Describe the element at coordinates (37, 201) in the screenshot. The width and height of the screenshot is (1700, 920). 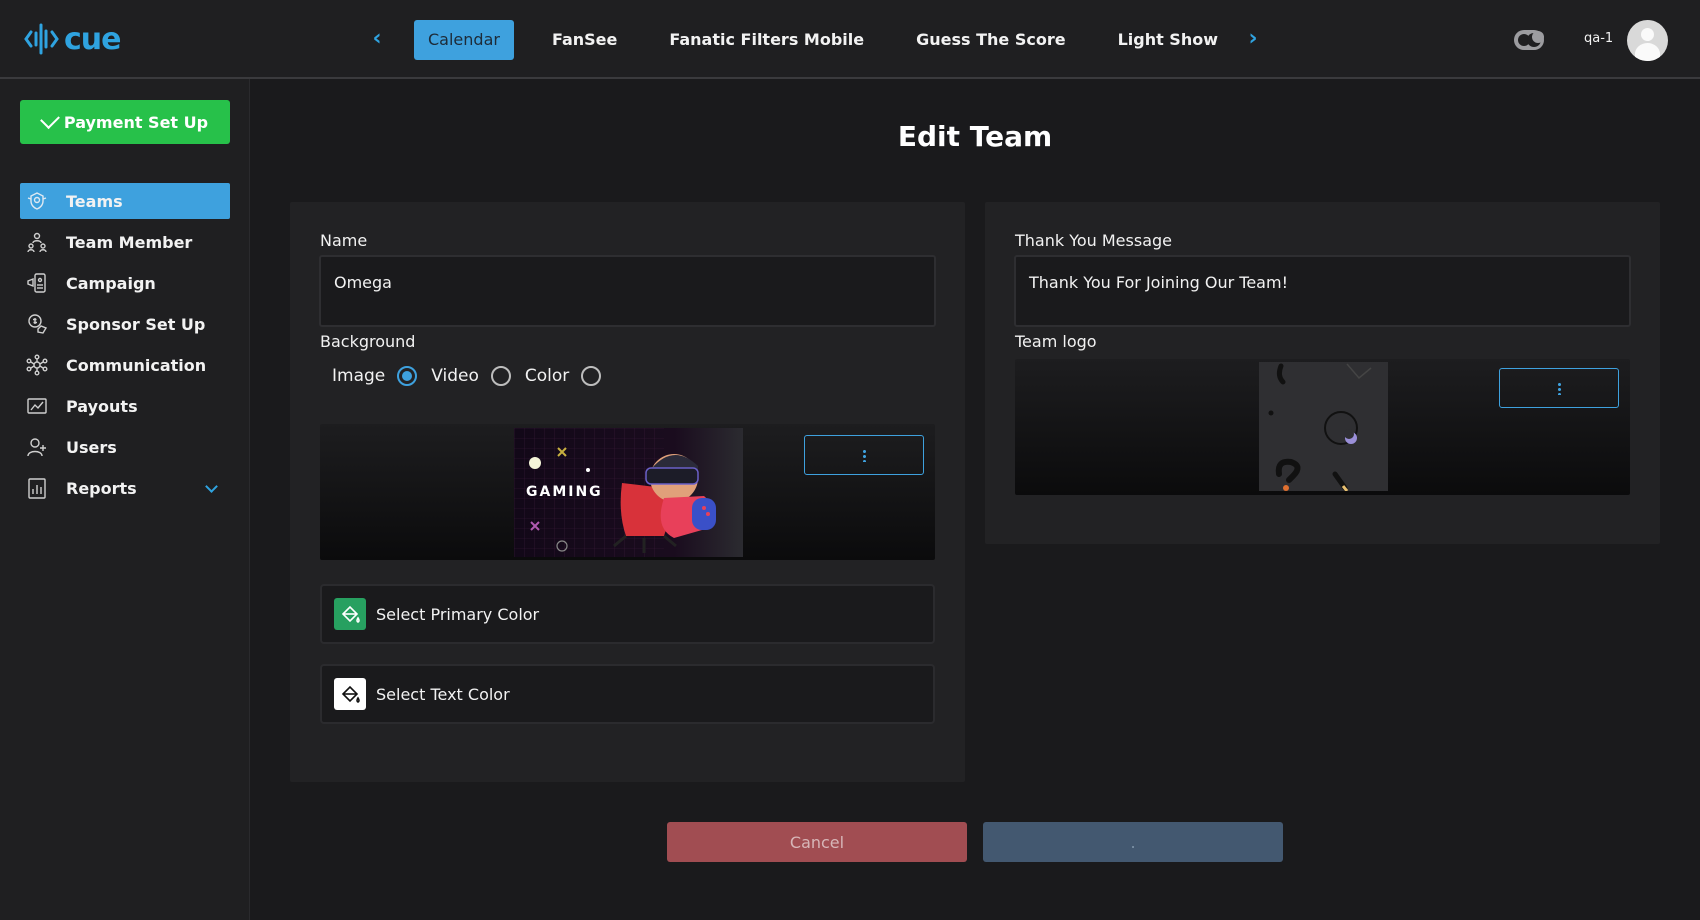
I see `teams-icon` at that location.